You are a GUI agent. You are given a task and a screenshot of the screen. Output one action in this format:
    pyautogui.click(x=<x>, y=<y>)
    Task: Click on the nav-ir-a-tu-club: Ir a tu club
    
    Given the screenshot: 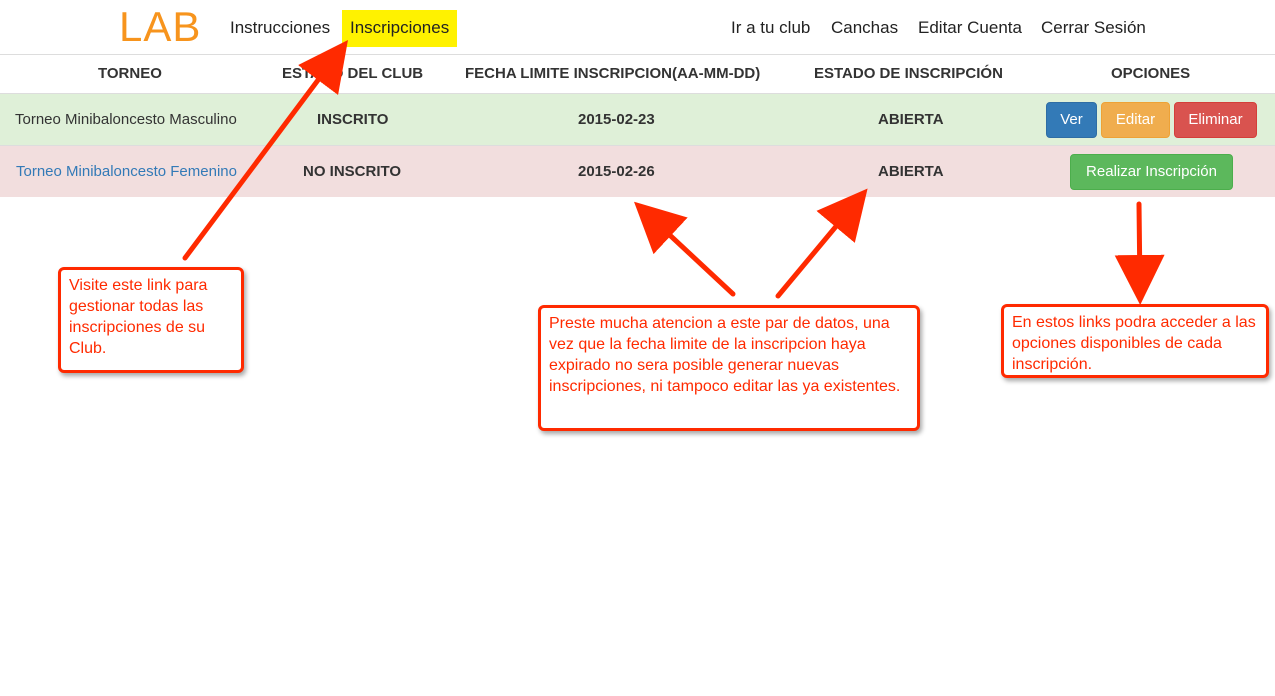 What is the action you would take?
    pyautogui.click(x=770, y=28)
    